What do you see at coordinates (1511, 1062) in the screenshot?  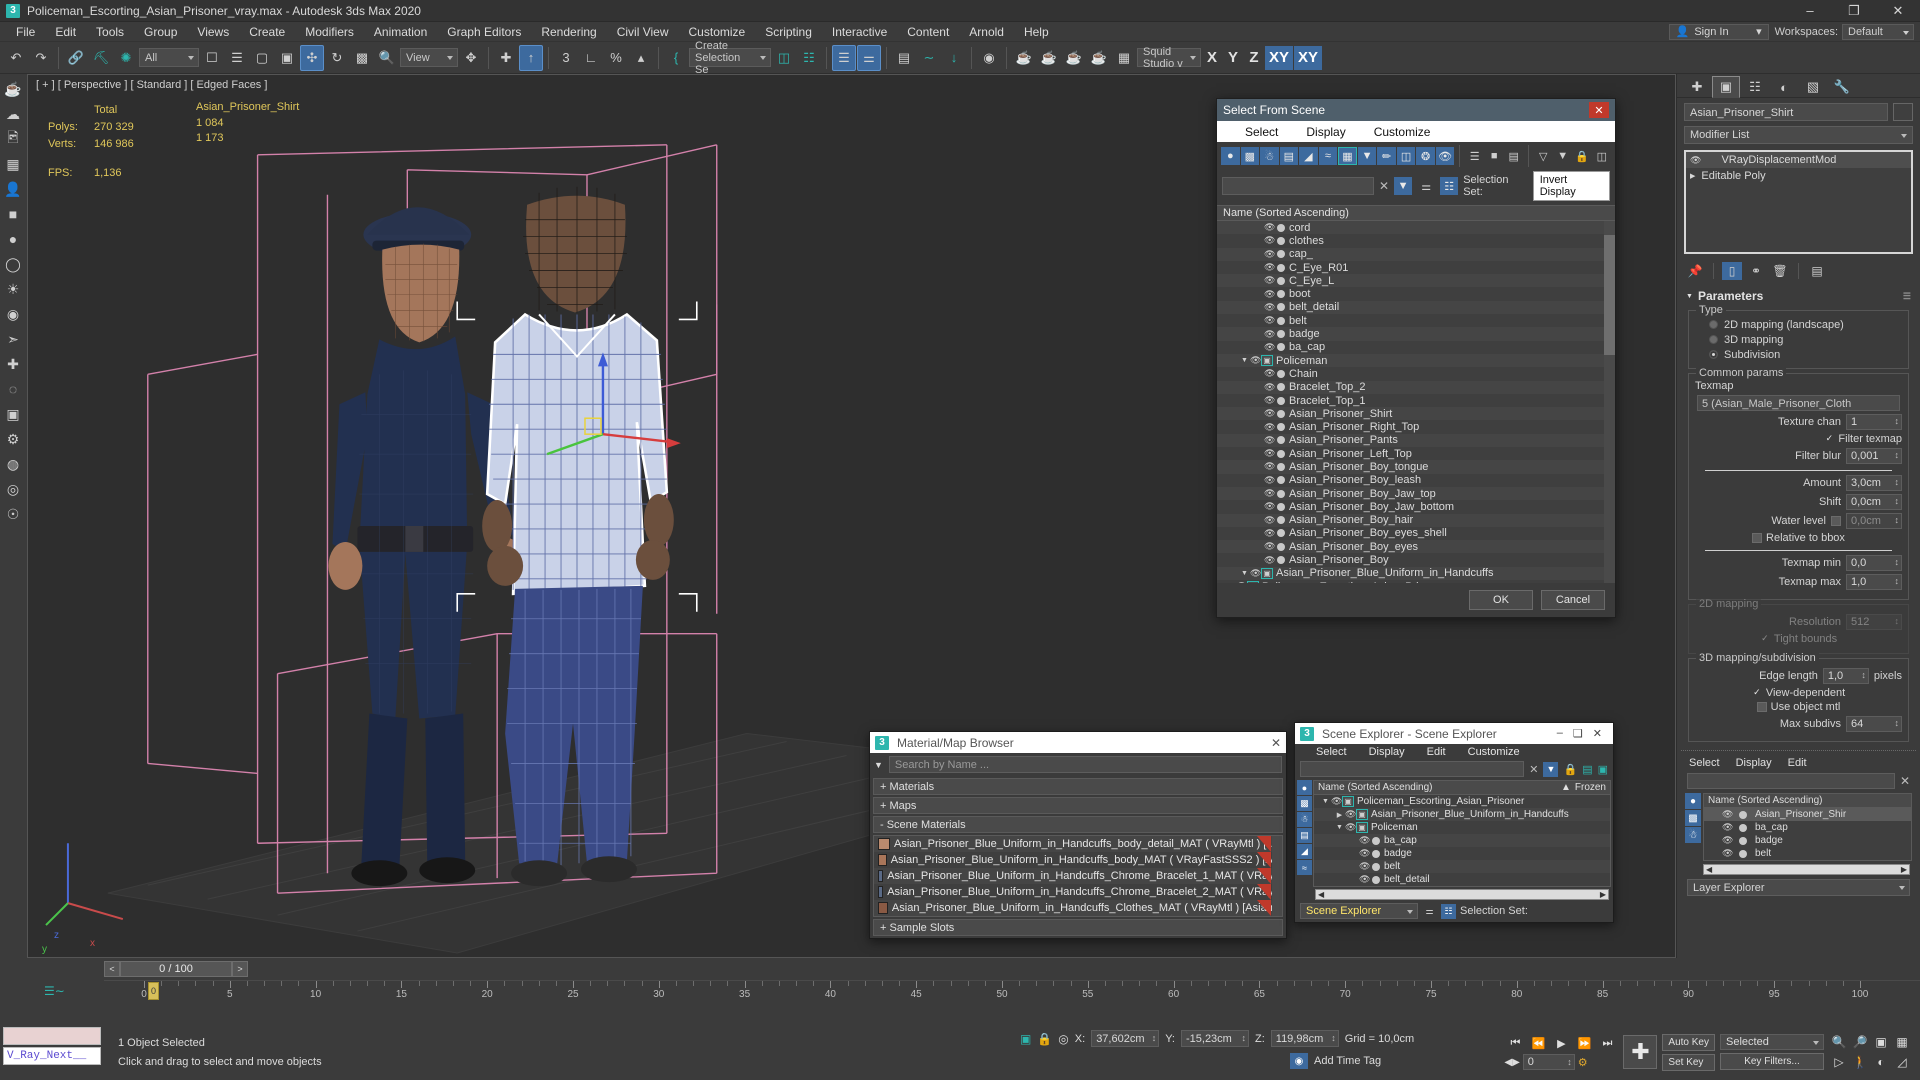 I see `key-step-icon: ◀▶` at bounding box center [1511, 1062].